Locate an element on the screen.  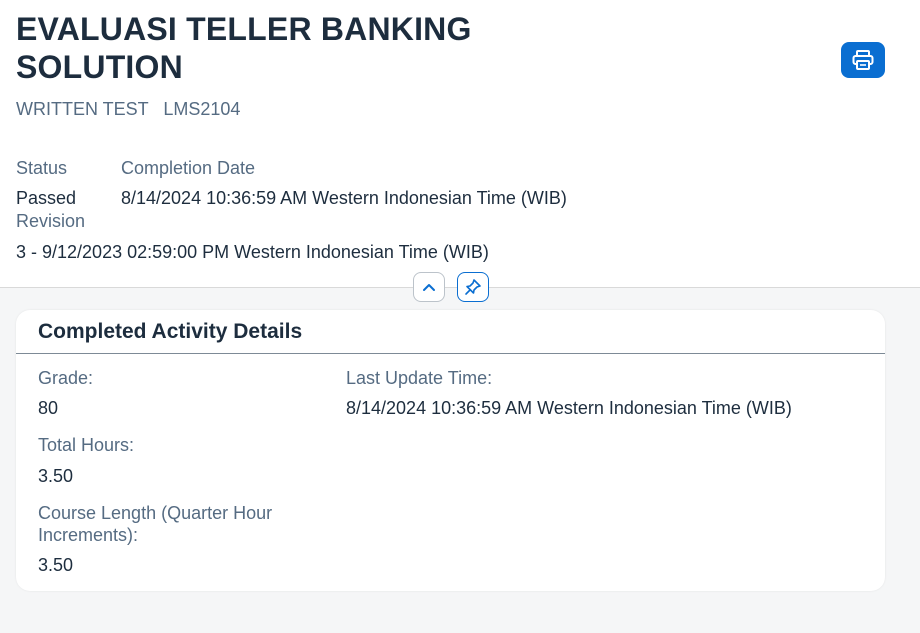
card-title: Completed Activity Details is located at coordinates (170, 331).